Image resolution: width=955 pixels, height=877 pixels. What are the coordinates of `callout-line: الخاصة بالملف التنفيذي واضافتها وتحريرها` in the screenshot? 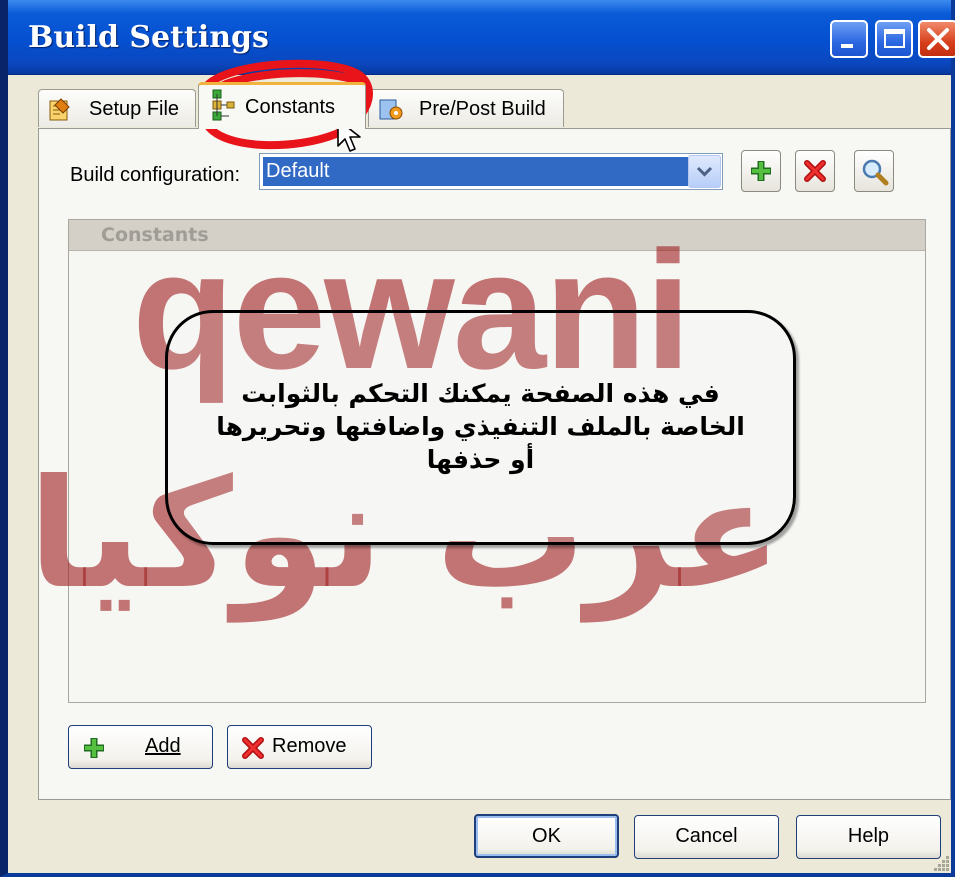 It's located at (480, 426).